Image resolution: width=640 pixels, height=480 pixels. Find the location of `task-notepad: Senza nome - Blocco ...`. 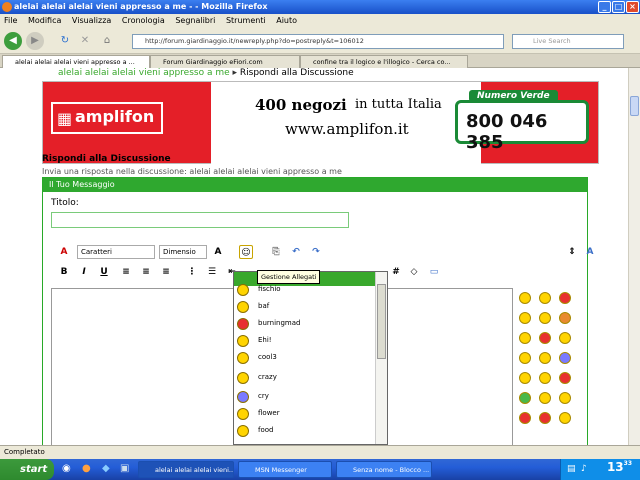

task-notepad: Senza nome - Blocco ... is located at coordinates (384, 469).